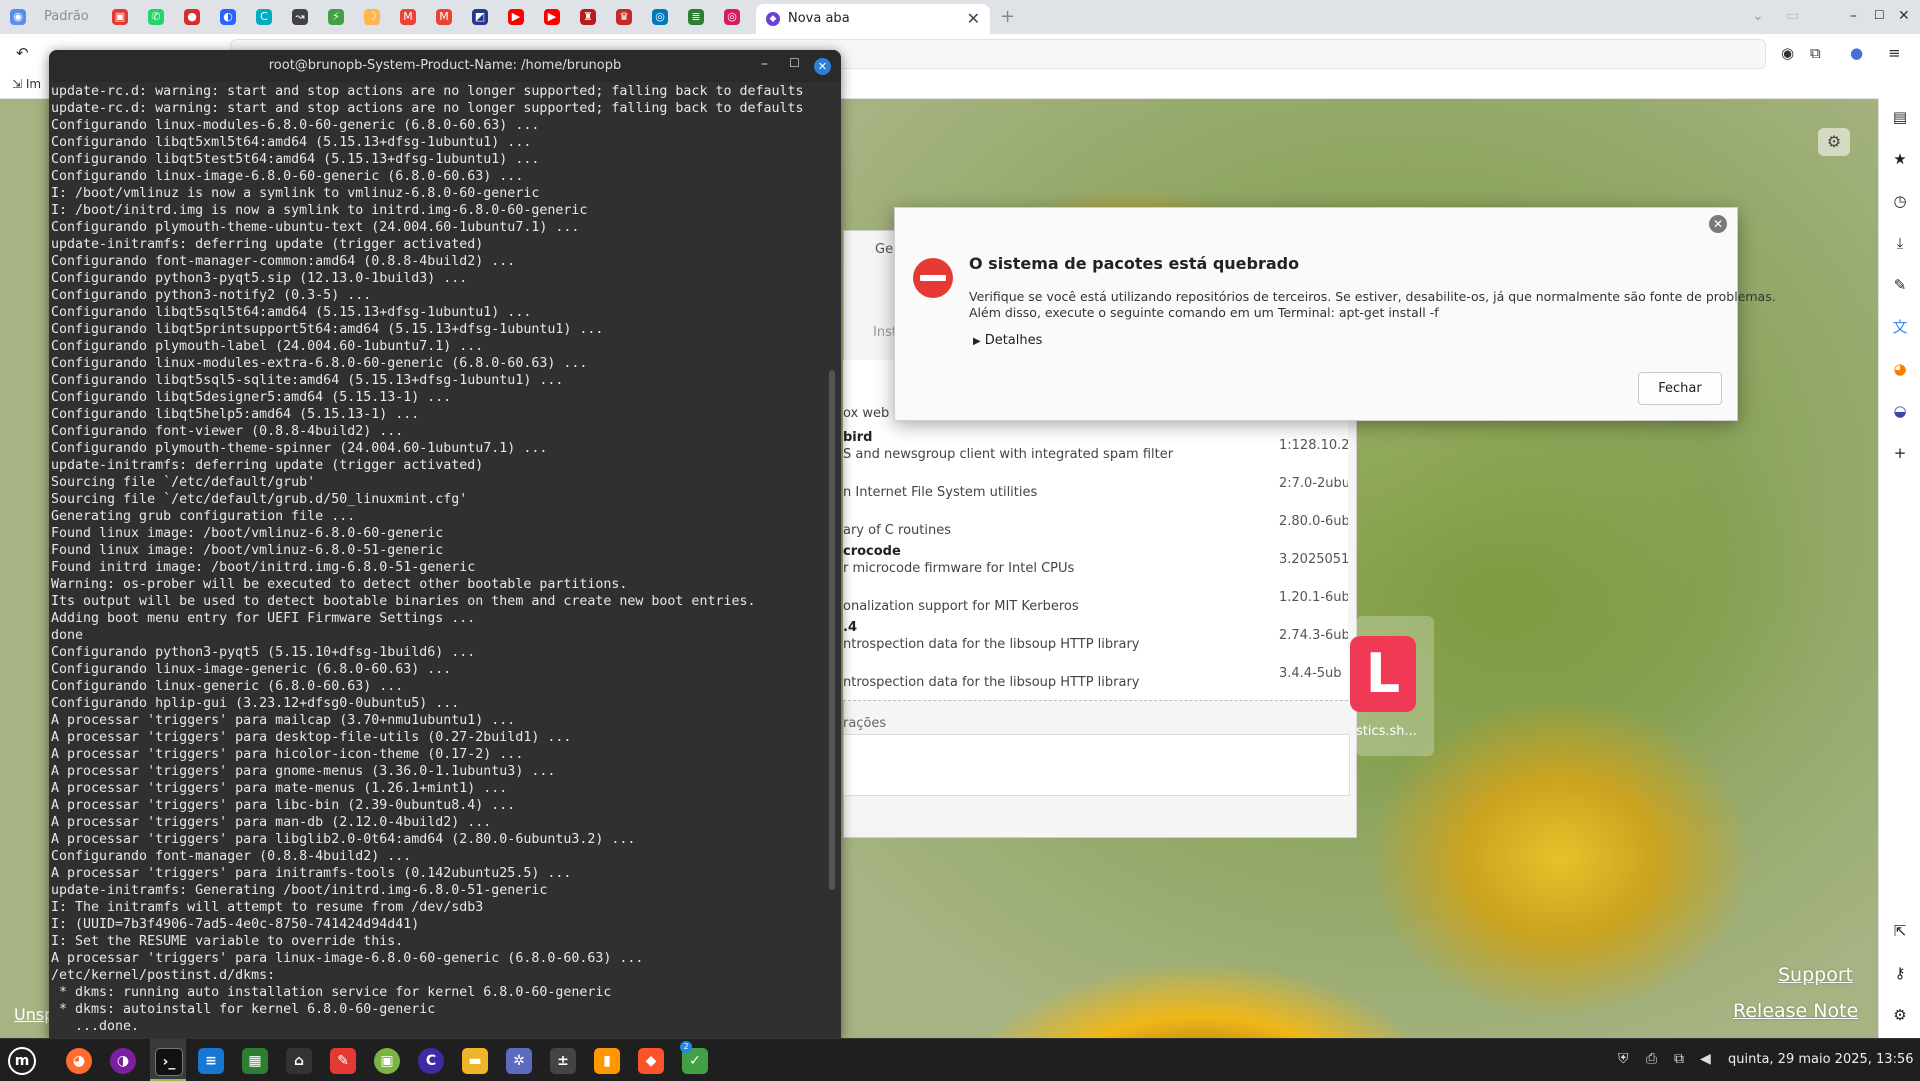  Describe the element at coordinates (1795, 1011) in the screenshot. I see `release-note-link: Release Note` at that location.